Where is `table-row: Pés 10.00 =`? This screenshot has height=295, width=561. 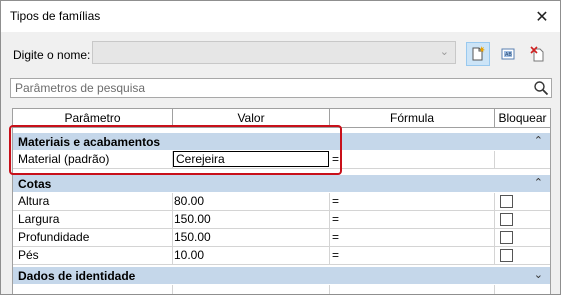
table-row: Pés 10.00 = is located at coordinates (281, 256).